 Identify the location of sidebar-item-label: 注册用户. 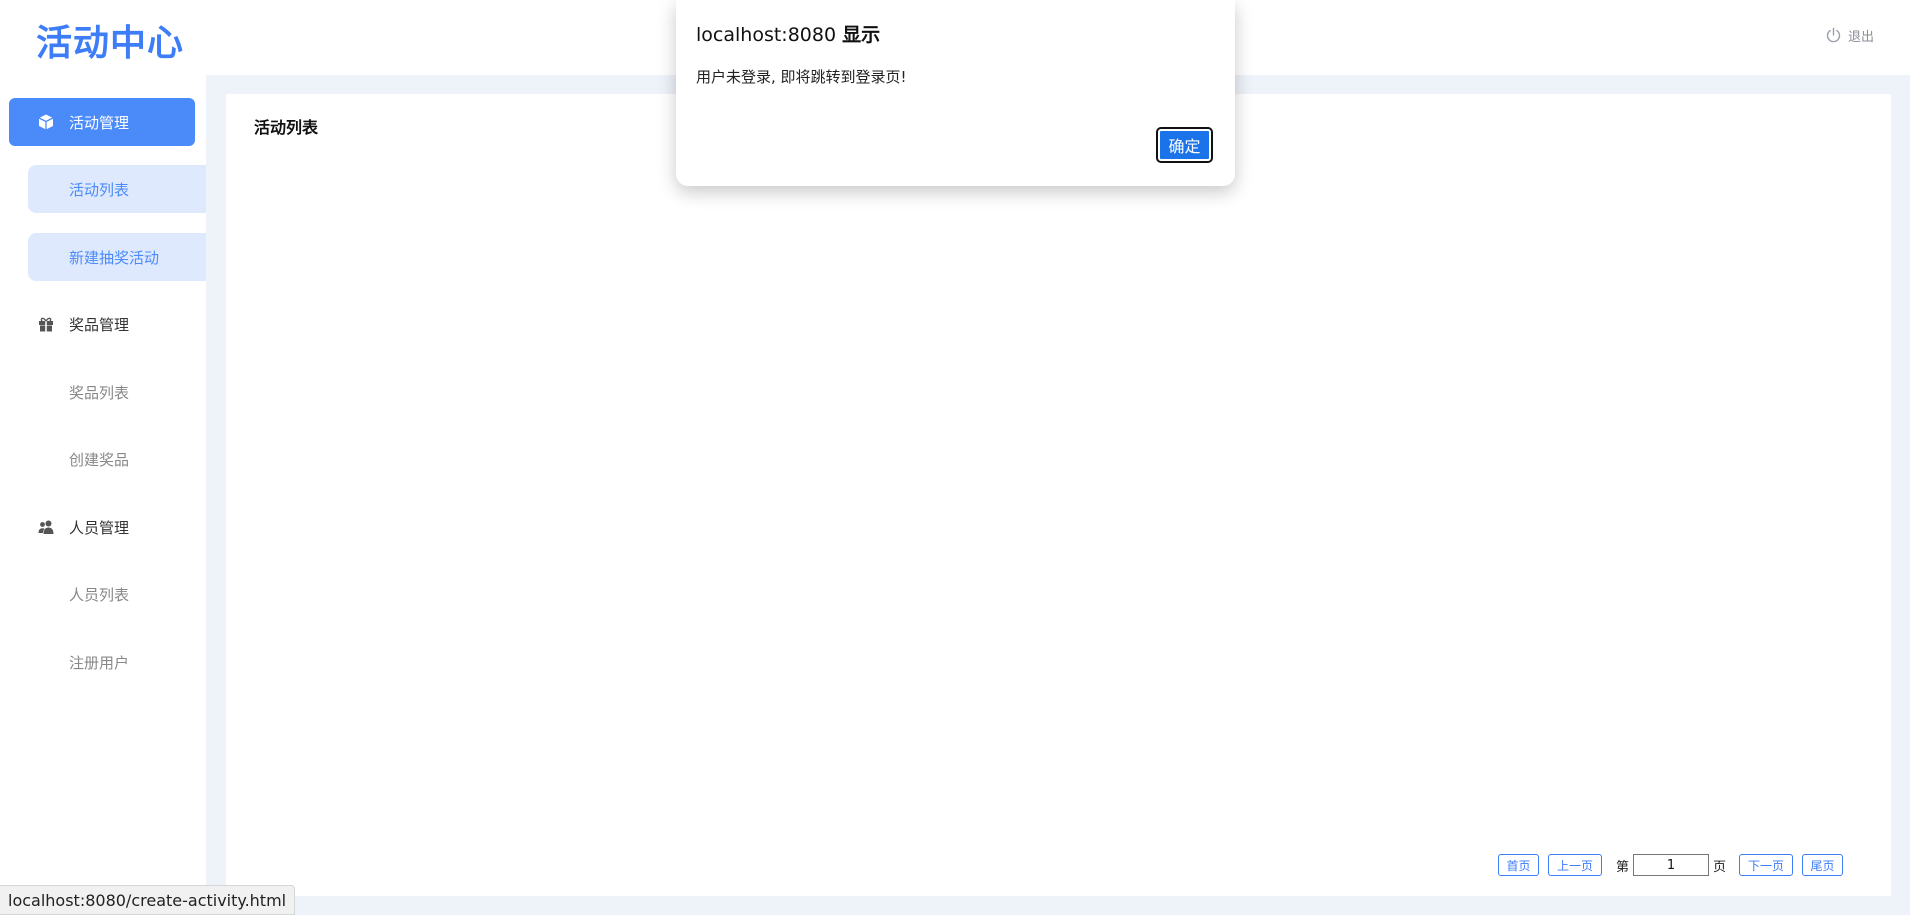
(99, 662).